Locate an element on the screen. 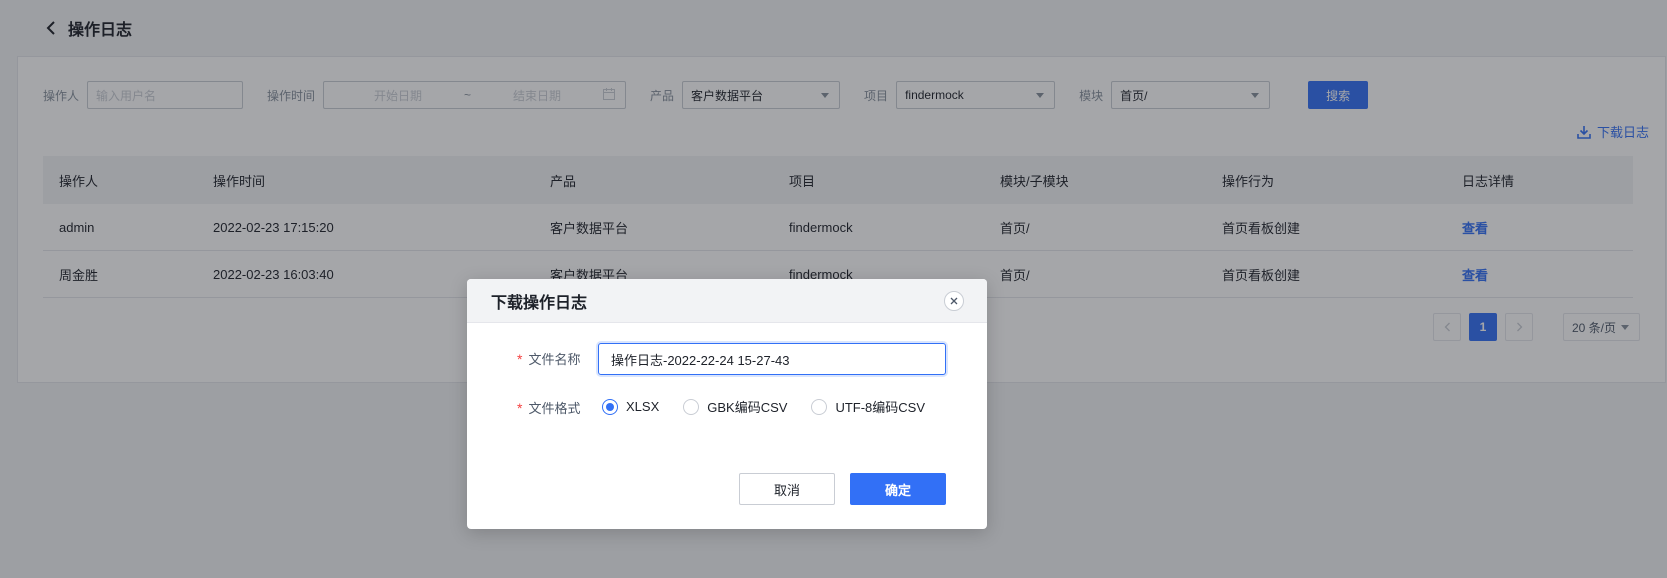 This screenshot has width=1667, height=578. file-name-label: 文件名称 is located at coordinates (554, 359).